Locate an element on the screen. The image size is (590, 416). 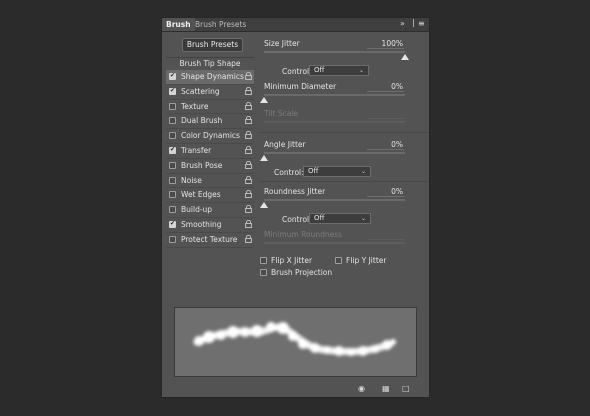
brush-setting-build-up: Build-up is located at coordinates (210, 210).